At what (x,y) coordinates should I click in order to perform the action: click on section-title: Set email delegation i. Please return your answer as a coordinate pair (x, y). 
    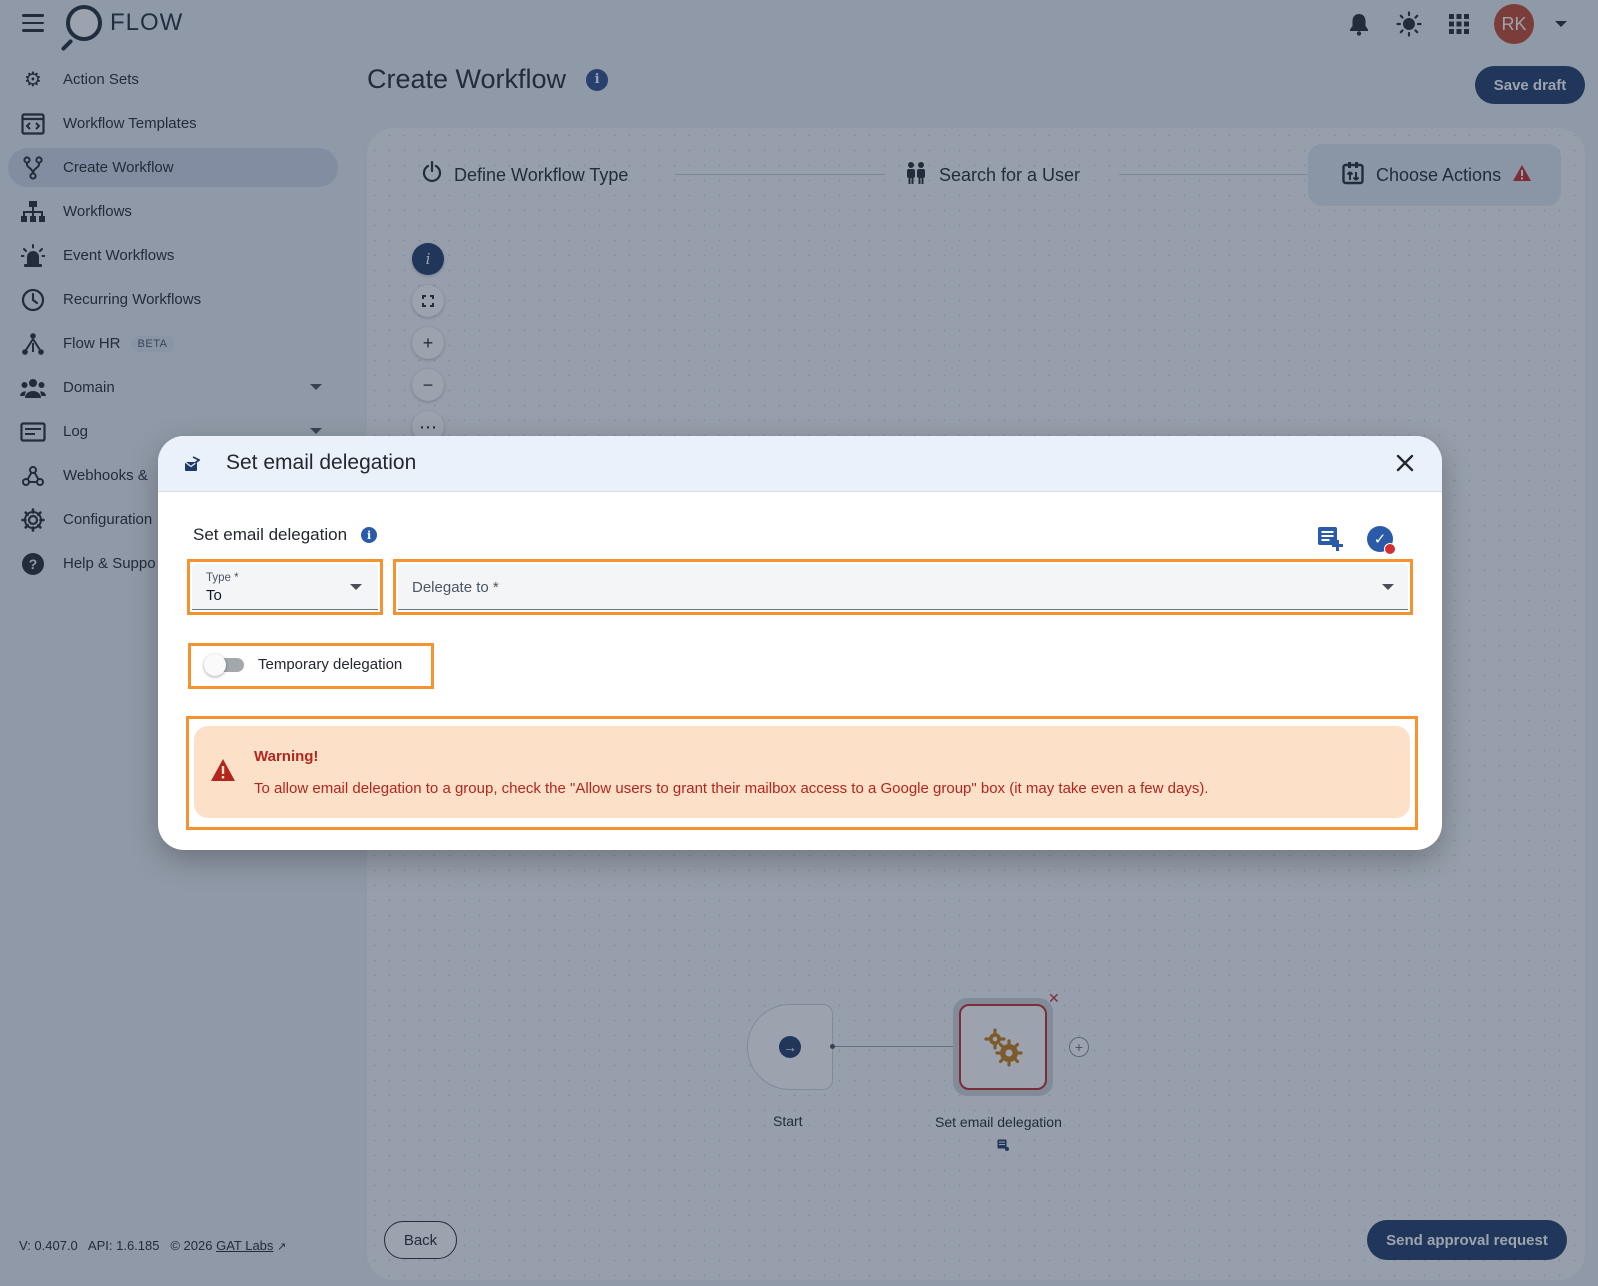
    Looking at the image, I should click on (285, 535).